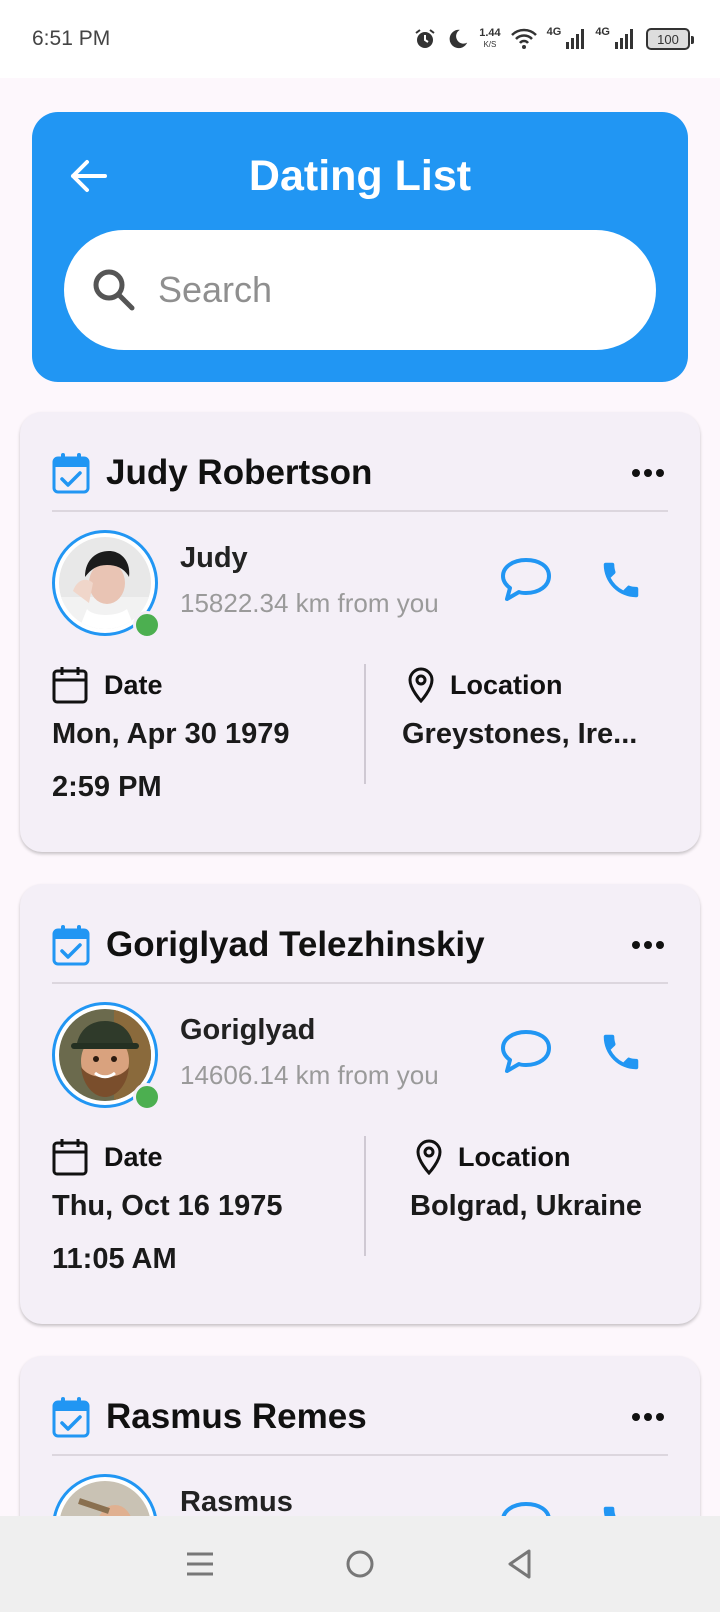  Describe the element at coordinates (360, 176) in the screenshot. I see `page-title: Dating List` at that location.